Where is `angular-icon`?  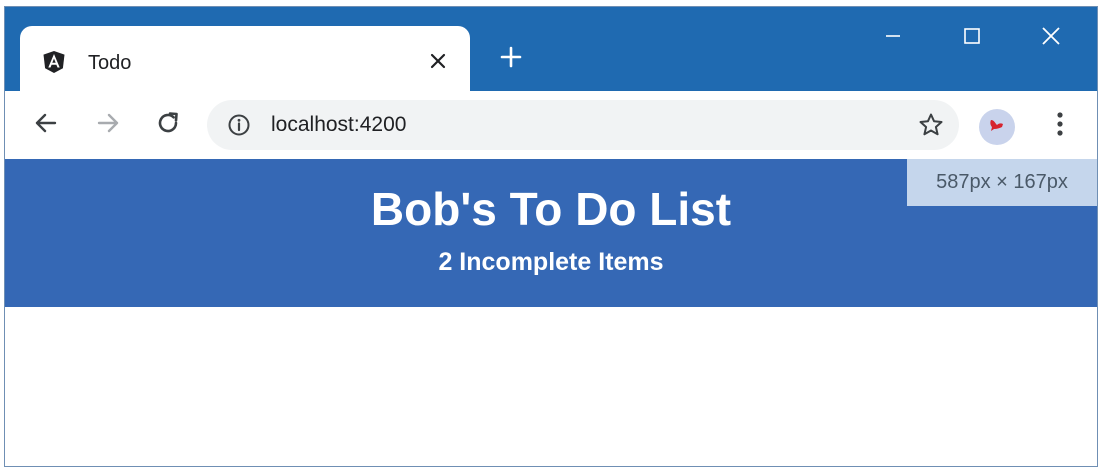 angular-icon is located at coordinates (54, 62).